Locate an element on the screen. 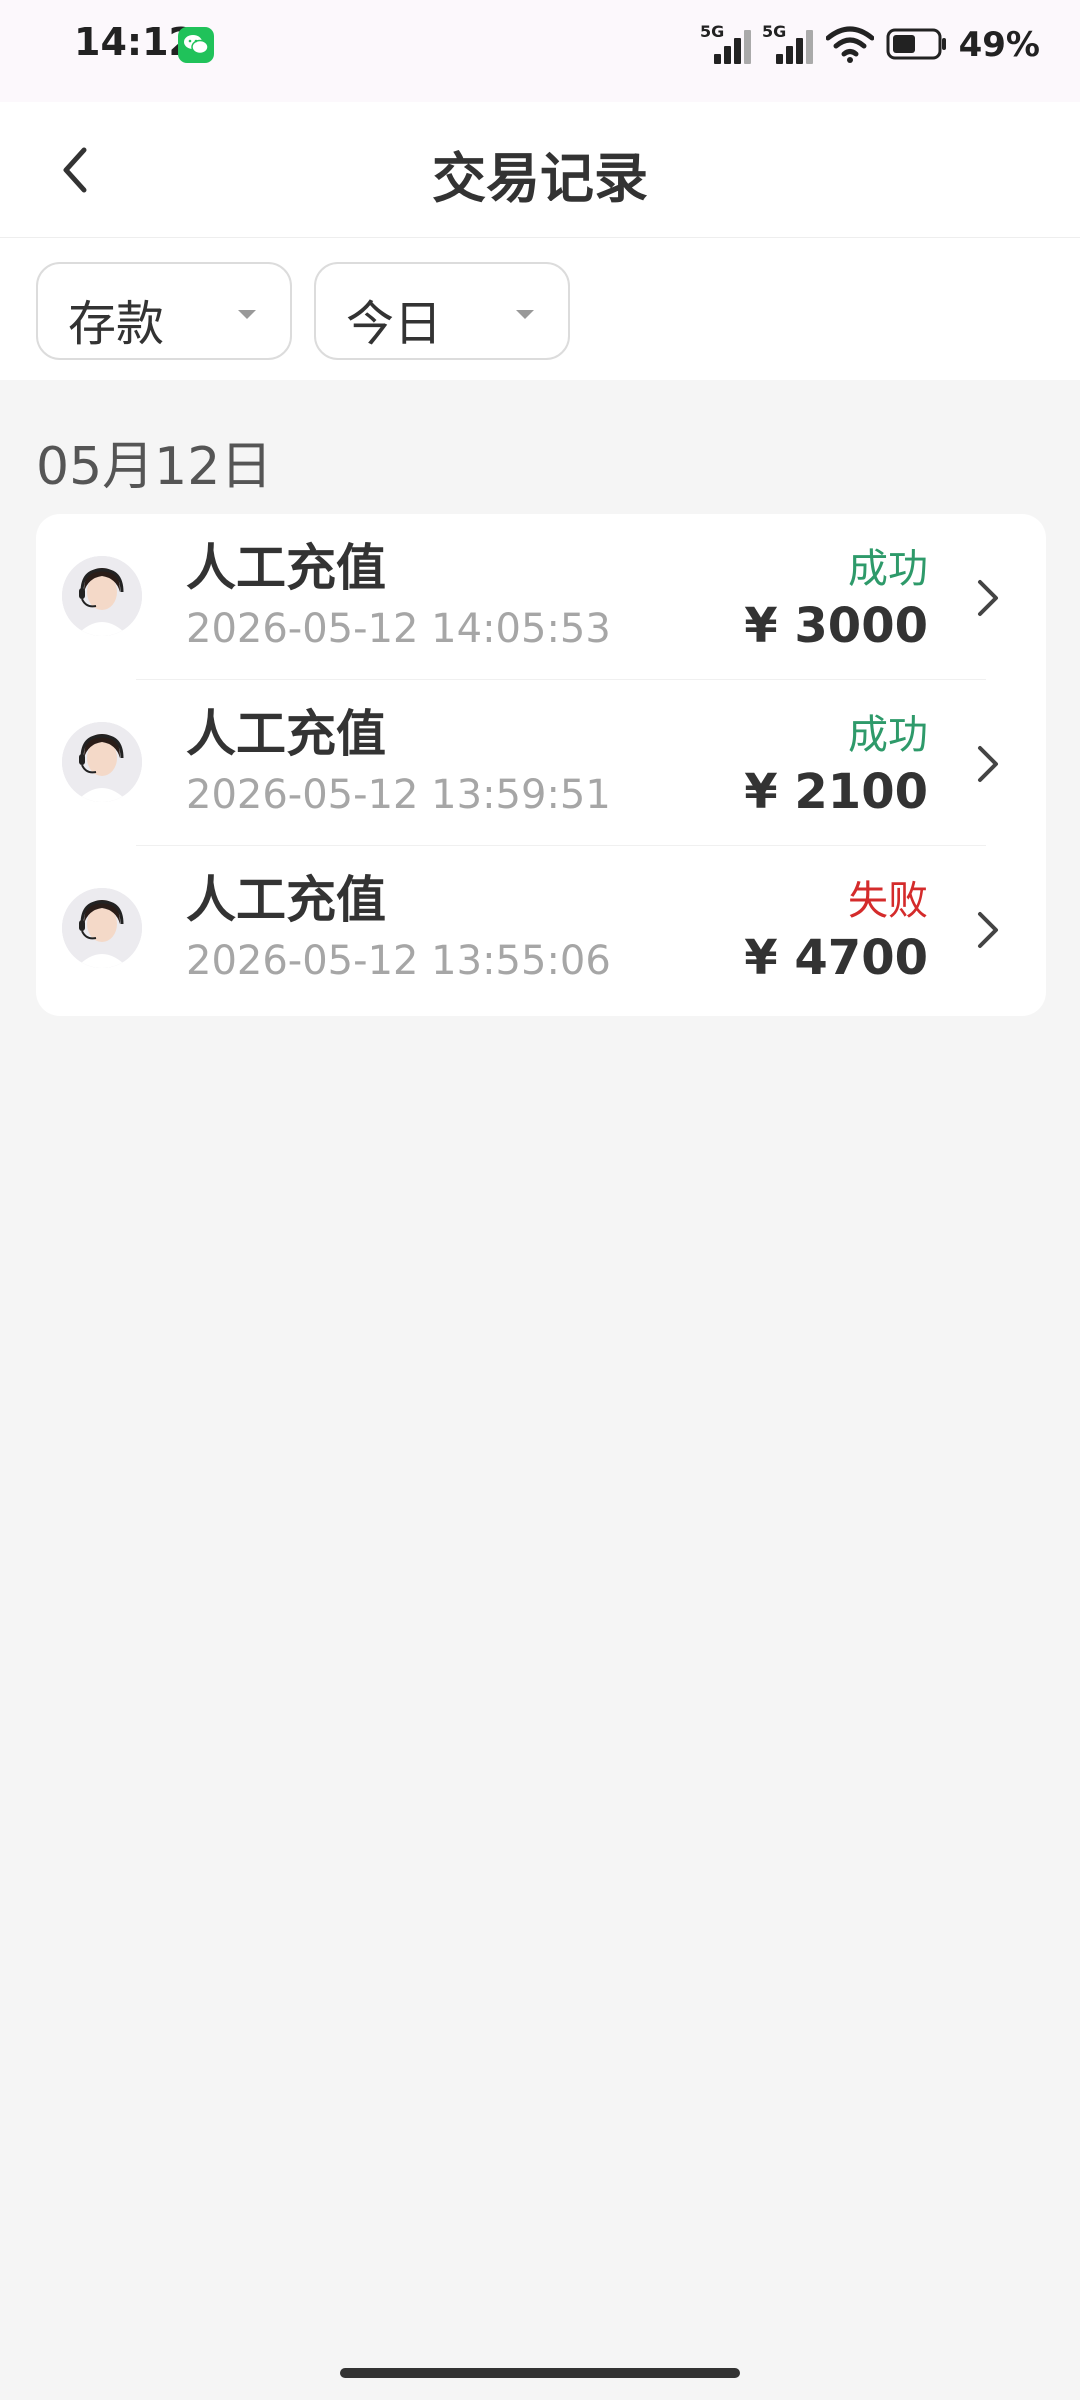 The height and width of the screenshot is (2400, 1080). battery-icon is located at coordinates (916, 44).